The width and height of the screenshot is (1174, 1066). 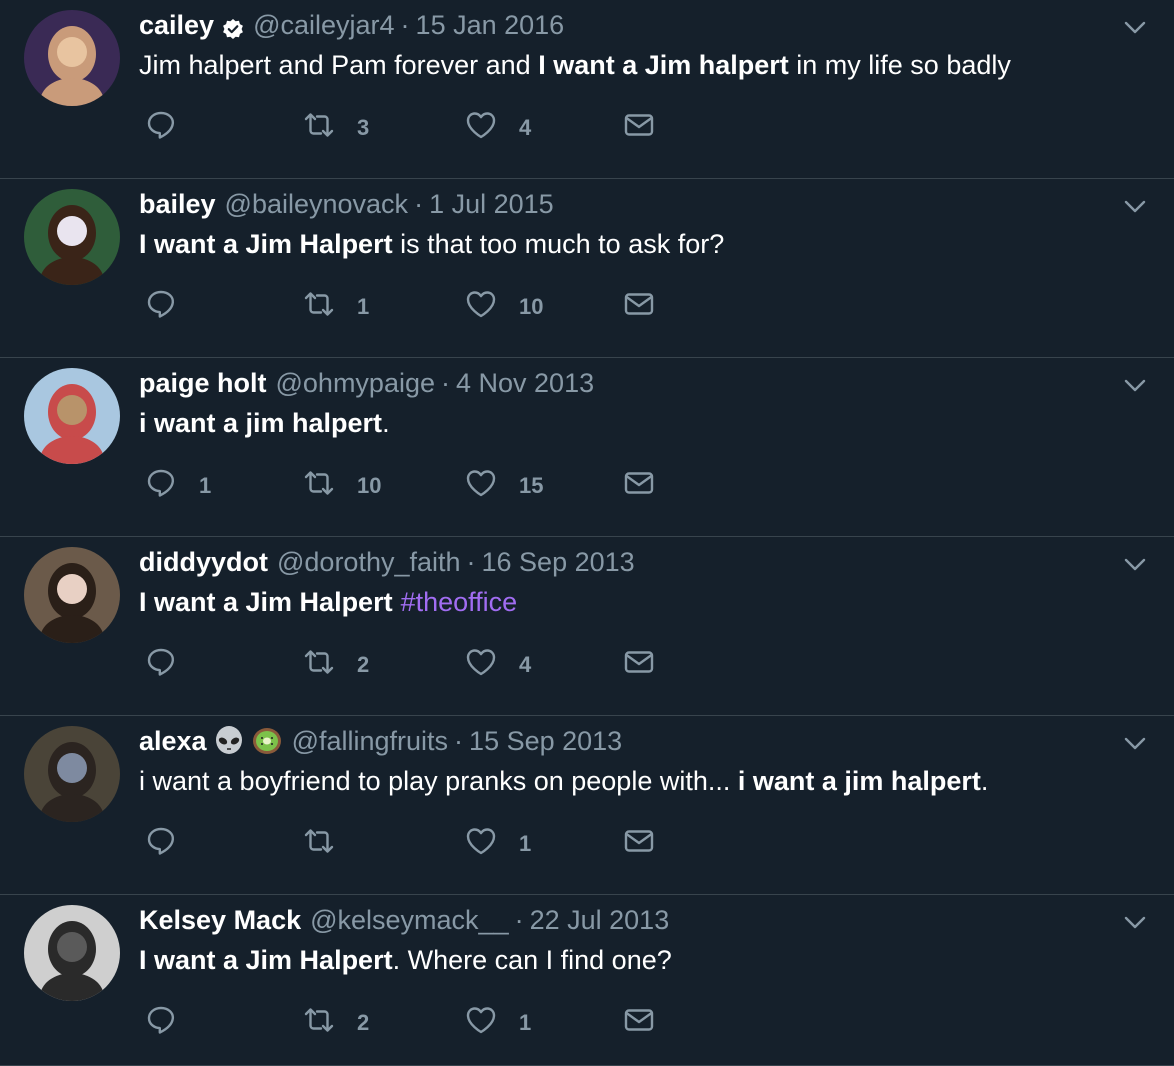 I want to click on tweet-date: 15 Jan 2016, so click(x=490, y=25).